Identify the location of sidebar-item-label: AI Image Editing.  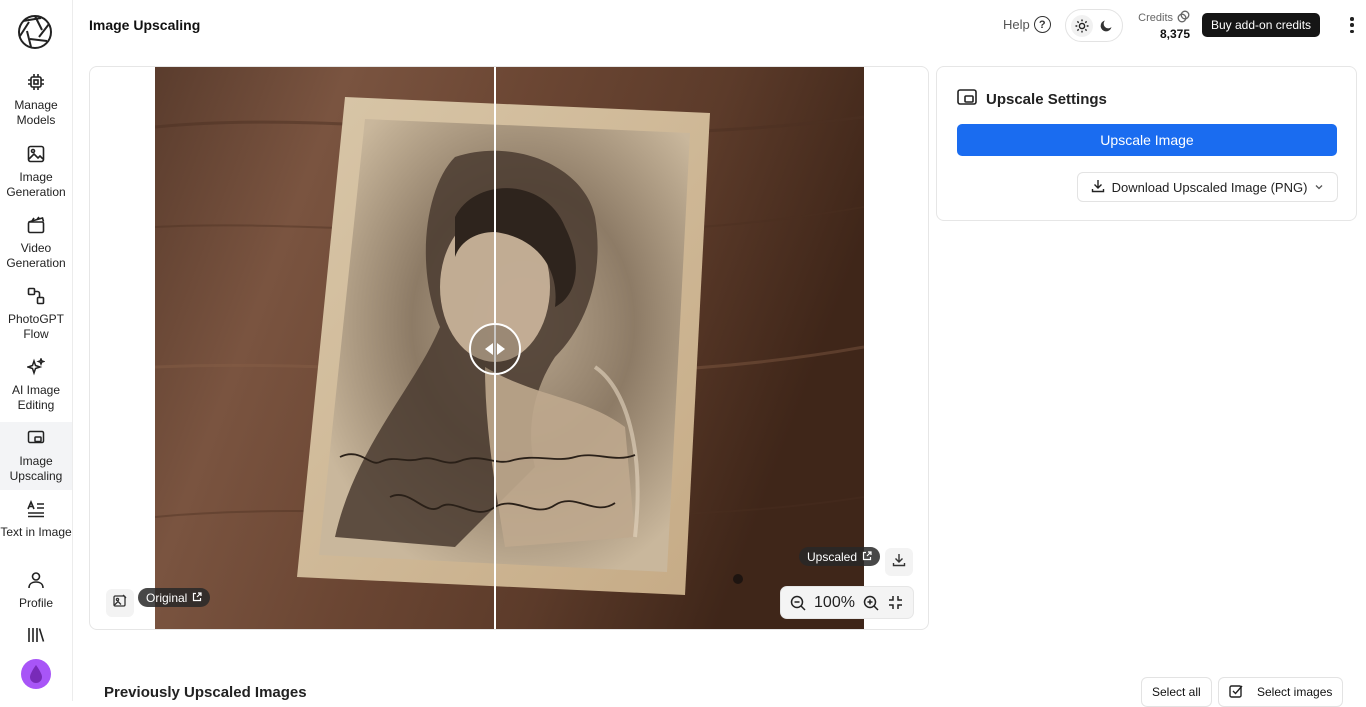
(36, 397).